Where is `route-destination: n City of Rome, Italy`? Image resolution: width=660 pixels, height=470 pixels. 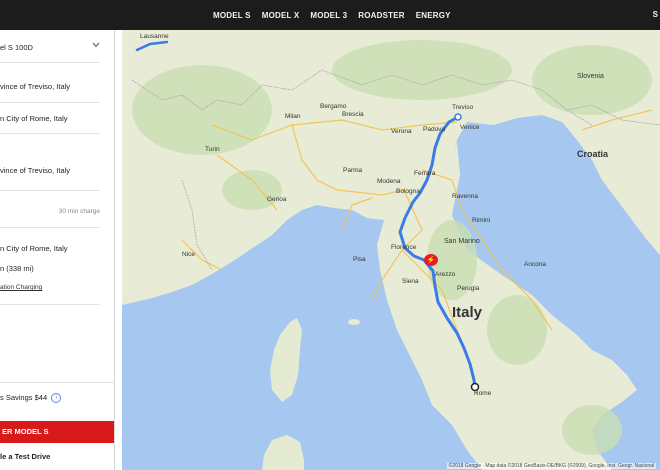
route-destination: n City of Rome, Italy is located at coordinates (57, 248).